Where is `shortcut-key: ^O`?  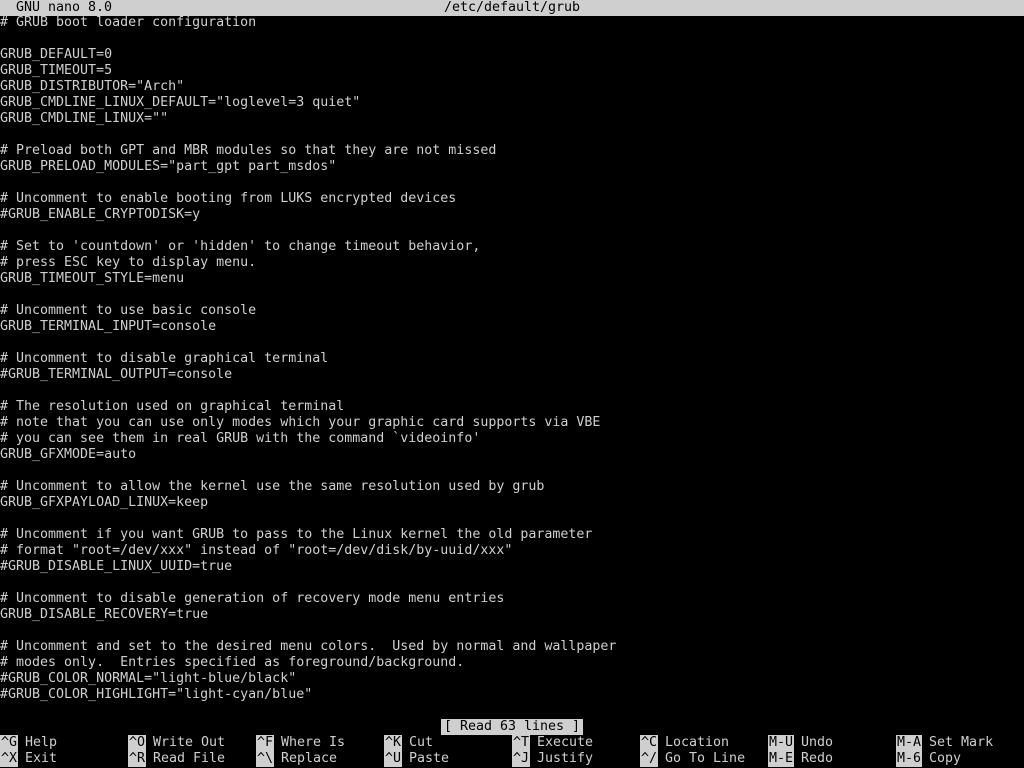 shortcut-key: ^O is located at coordinates (137, 743).